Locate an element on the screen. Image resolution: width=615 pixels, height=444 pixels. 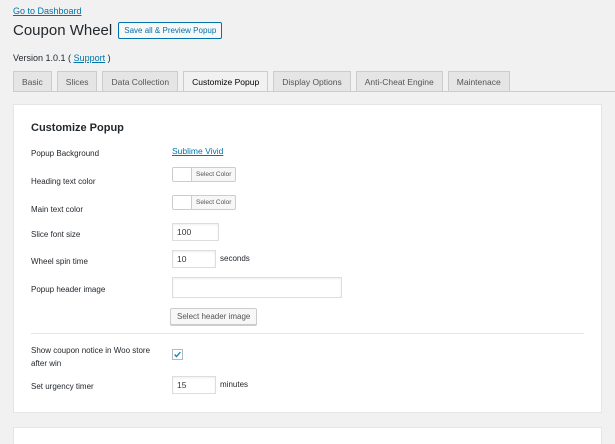
main-color-picker: Select Color is located at coordinates (204, 202).